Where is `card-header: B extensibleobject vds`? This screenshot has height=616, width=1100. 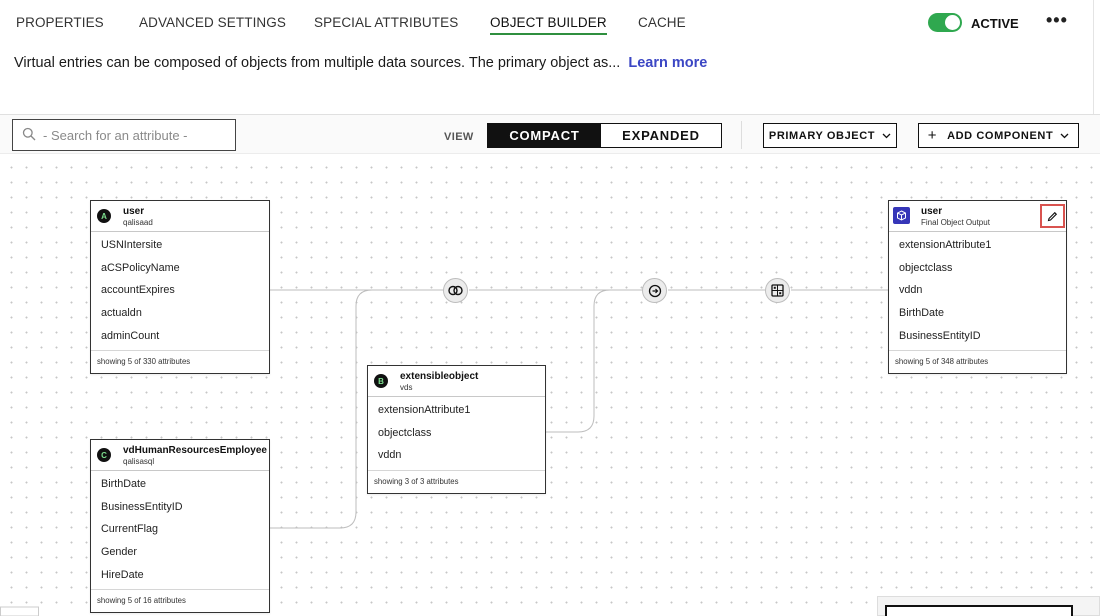
card-header: B extensibleobject vds is located at coordinates (456, 381).